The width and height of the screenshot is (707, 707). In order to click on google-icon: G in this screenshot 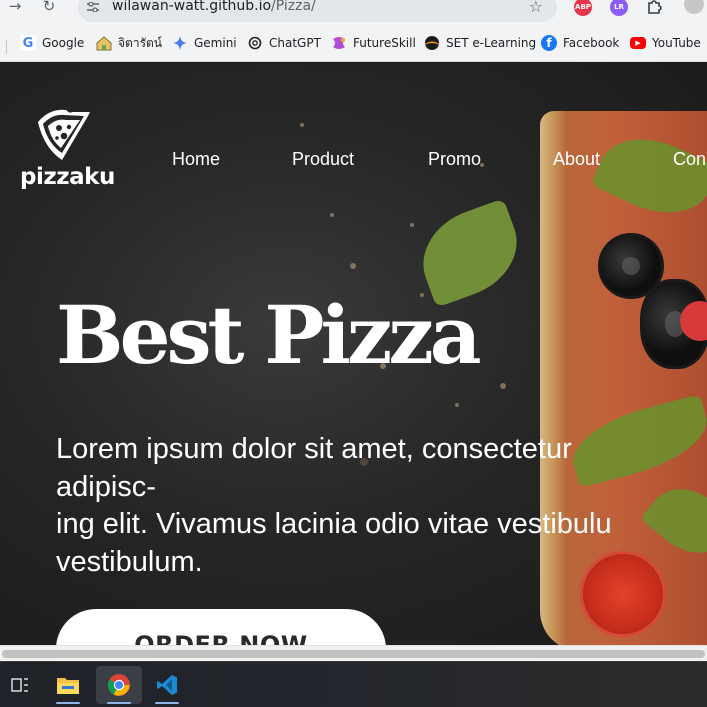, I will do `click(28, 43)`.